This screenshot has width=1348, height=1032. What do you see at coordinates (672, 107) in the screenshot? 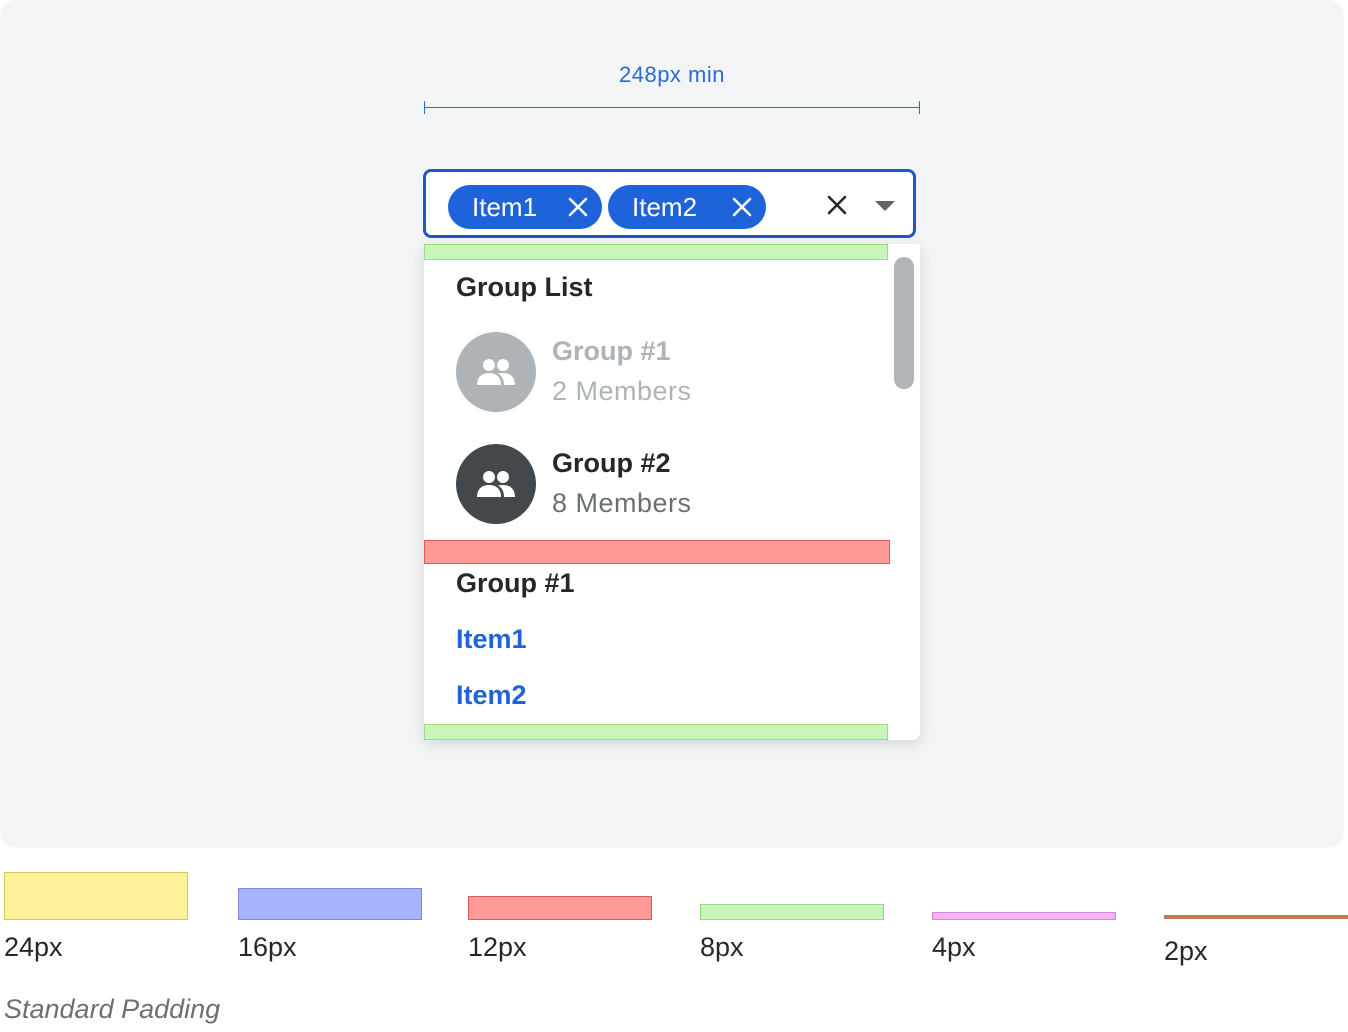
I see `dimension-line` at bounding box center [672, 107].